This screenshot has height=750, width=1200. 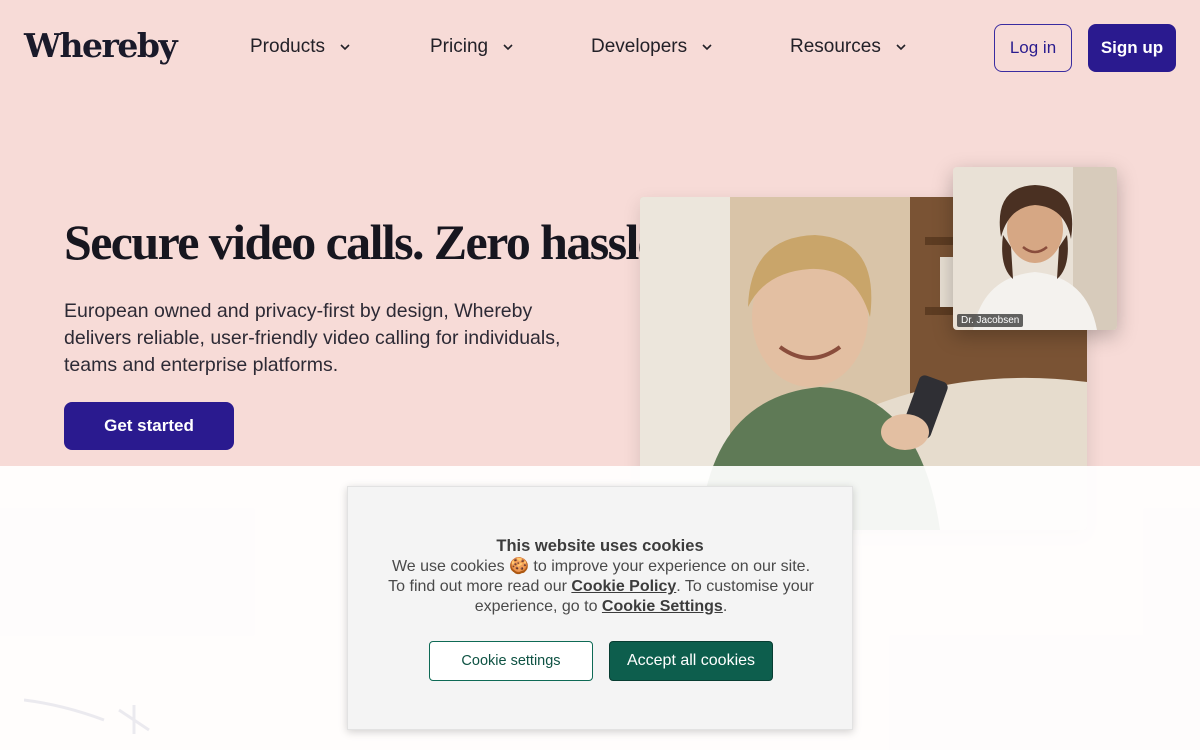 I want to click on login-button: Log in, so click(x=1033, y=48).